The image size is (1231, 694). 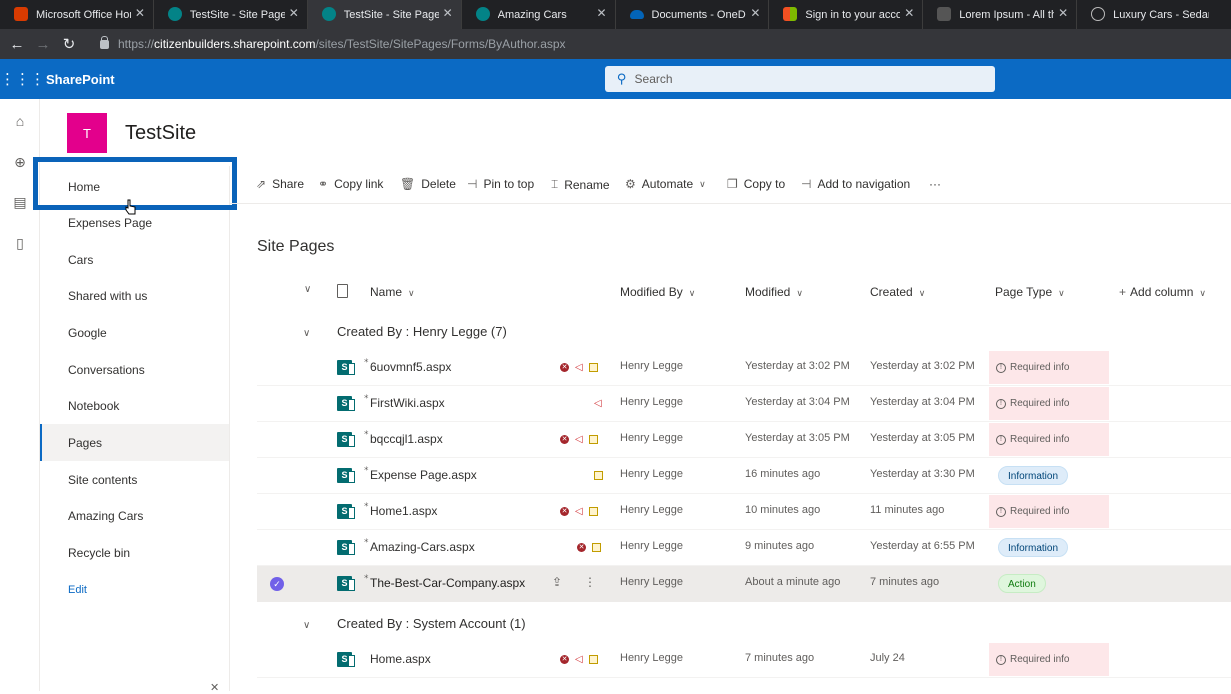 I want to click on browser-tab: Luxury Cars - Sedans, S, so click(x=1154, y=14).